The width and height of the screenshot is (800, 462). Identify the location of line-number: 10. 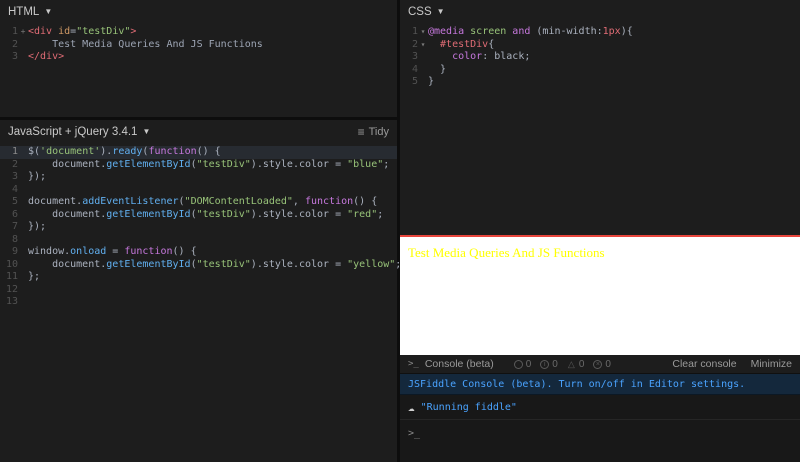
(11, 264).